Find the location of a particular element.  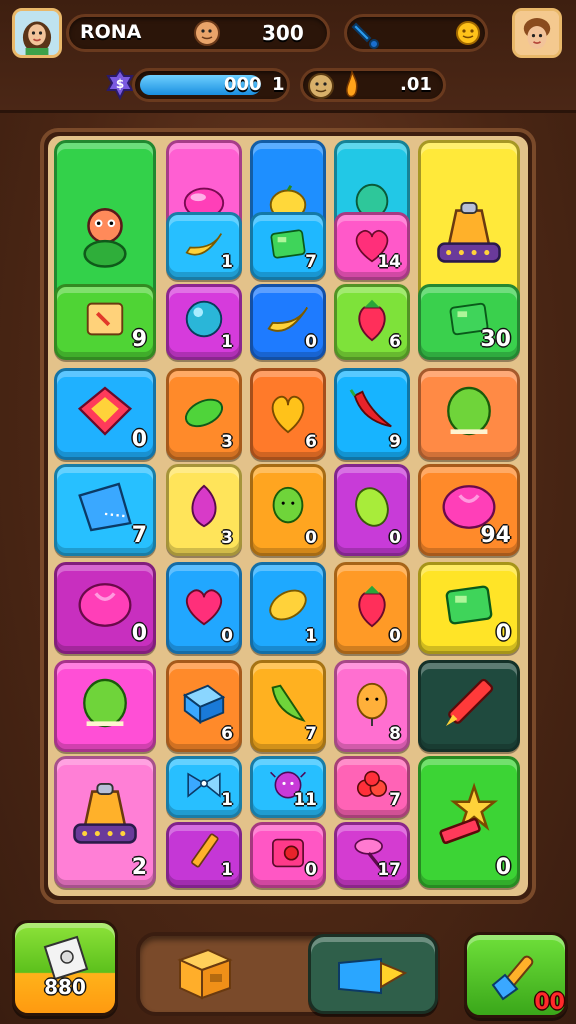

game-tile: 30 is located at coordinates (469, 322).